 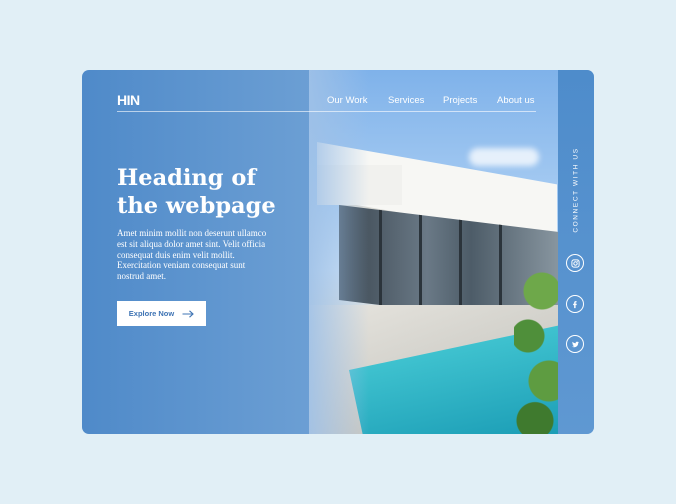 What do you see at coordinates (188, 313) in the screenshot?
I see `arrow-right-icon` at bounding box center [188, 313].